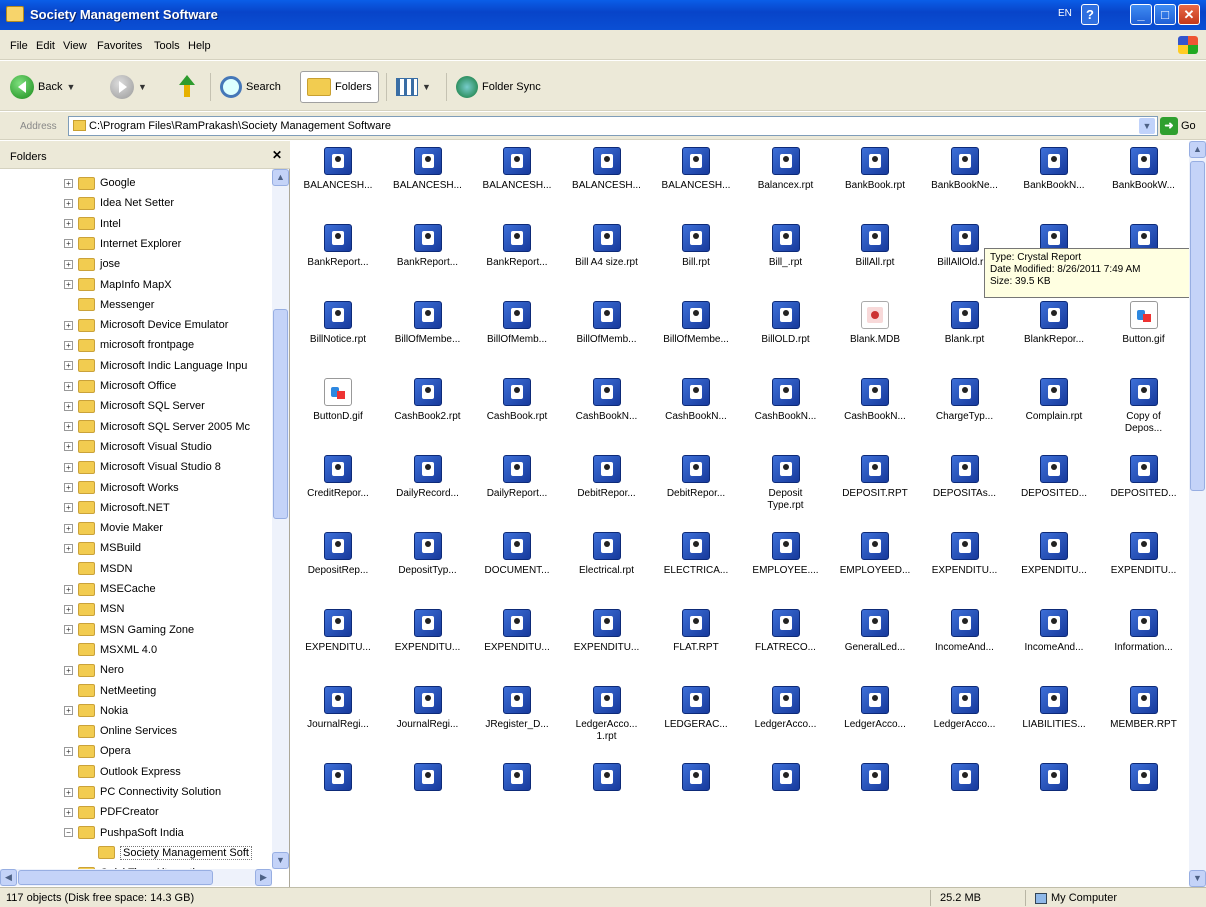  I want to click on tree-item: MSXML 4.0, so click(110, 650).